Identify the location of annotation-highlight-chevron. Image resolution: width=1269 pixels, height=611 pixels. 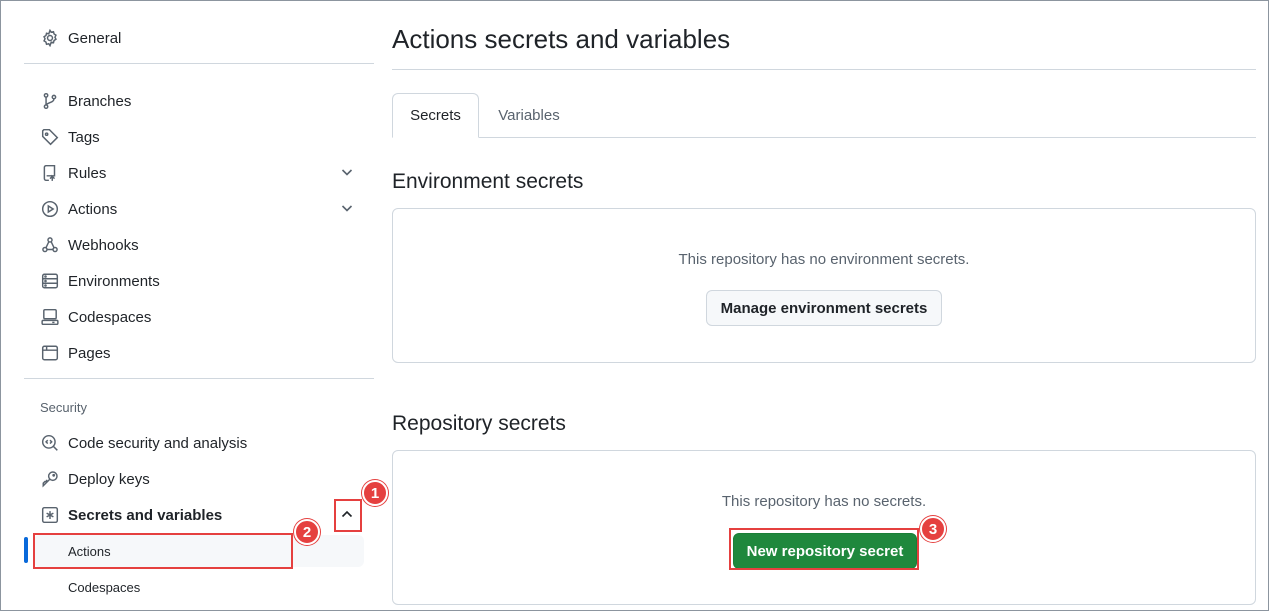
(348, 515).